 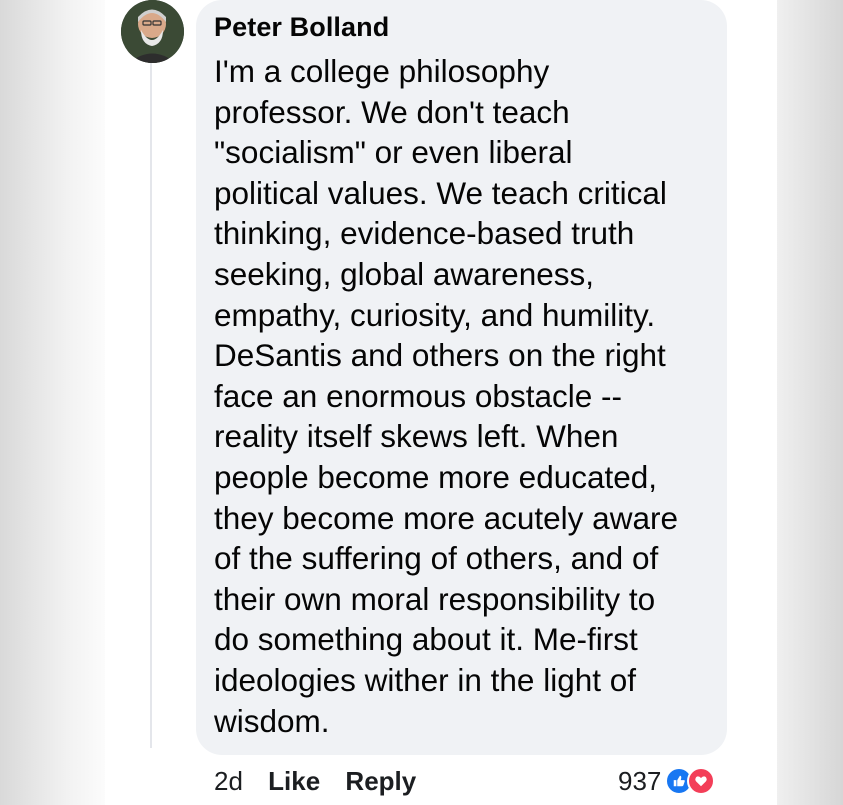 What do you see at coordinates (426, 639) in the screenshot?
I see `comment-line: do something about it. Me-first` at bounding box center [426, 639].